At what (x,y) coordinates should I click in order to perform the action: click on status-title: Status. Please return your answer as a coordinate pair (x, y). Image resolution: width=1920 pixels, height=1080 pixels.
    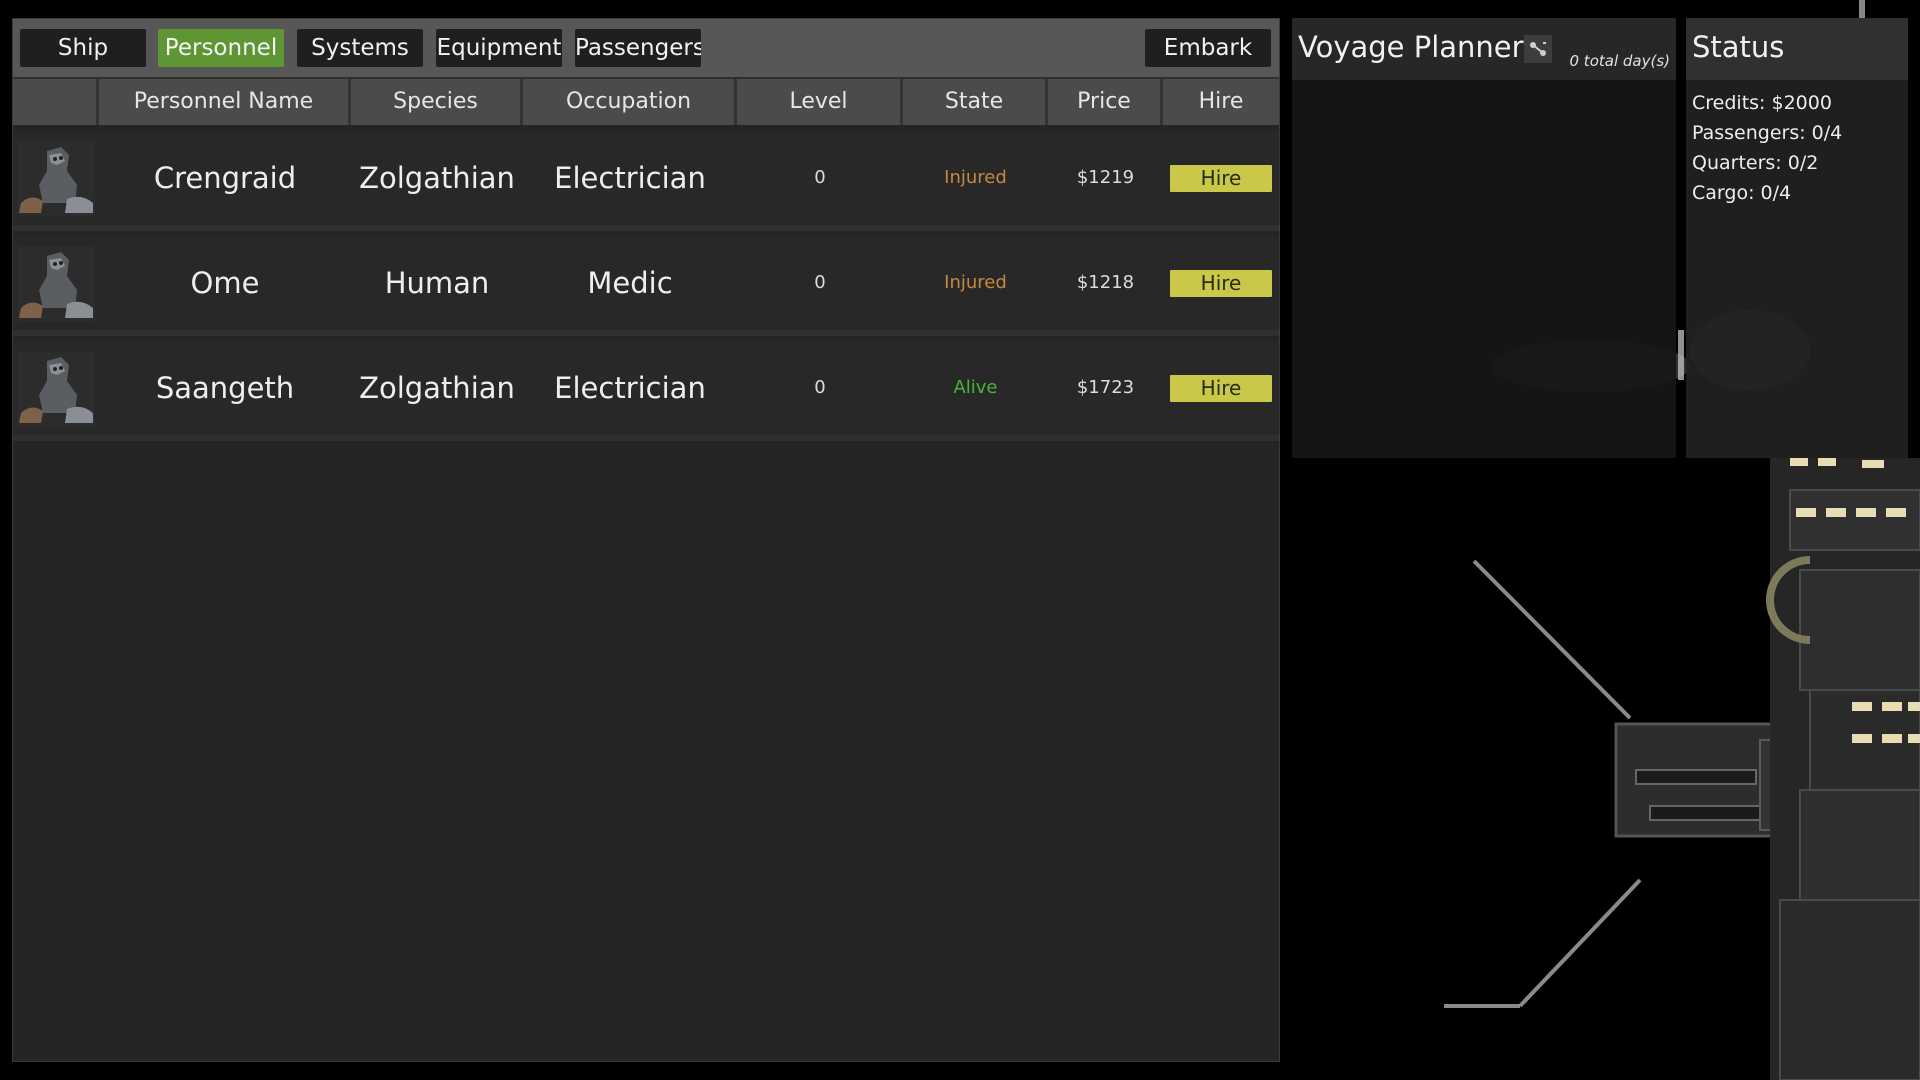
    Looking at the image, I should click on (1738, 47).